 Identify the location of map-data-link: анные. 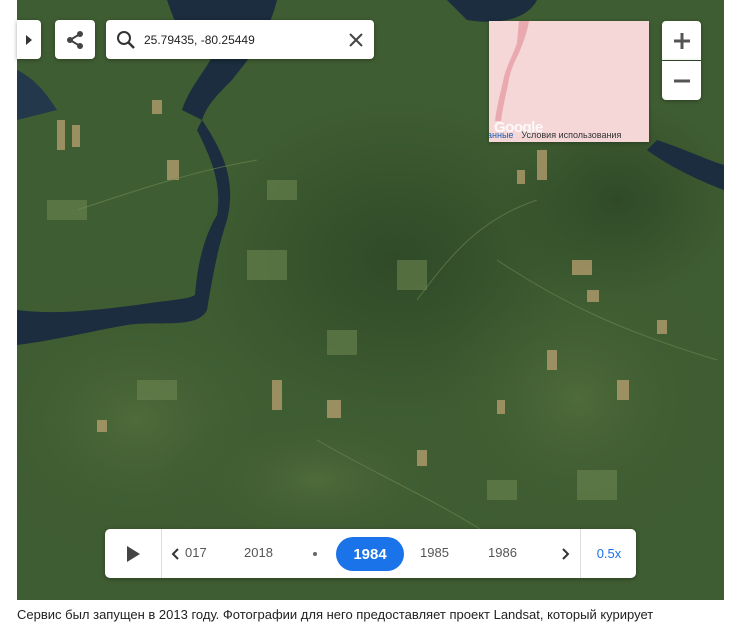
(501, 135).